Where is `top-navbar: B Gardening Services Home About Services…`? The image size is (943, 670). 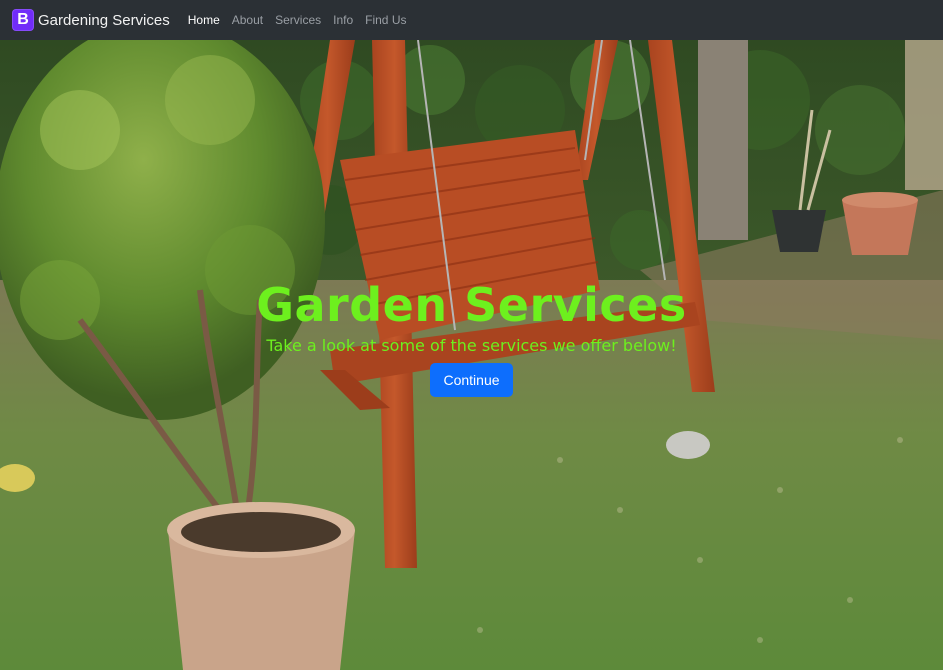
top-navbar: B Gardening Services Home About Services… is located at coordinates (471, 20).